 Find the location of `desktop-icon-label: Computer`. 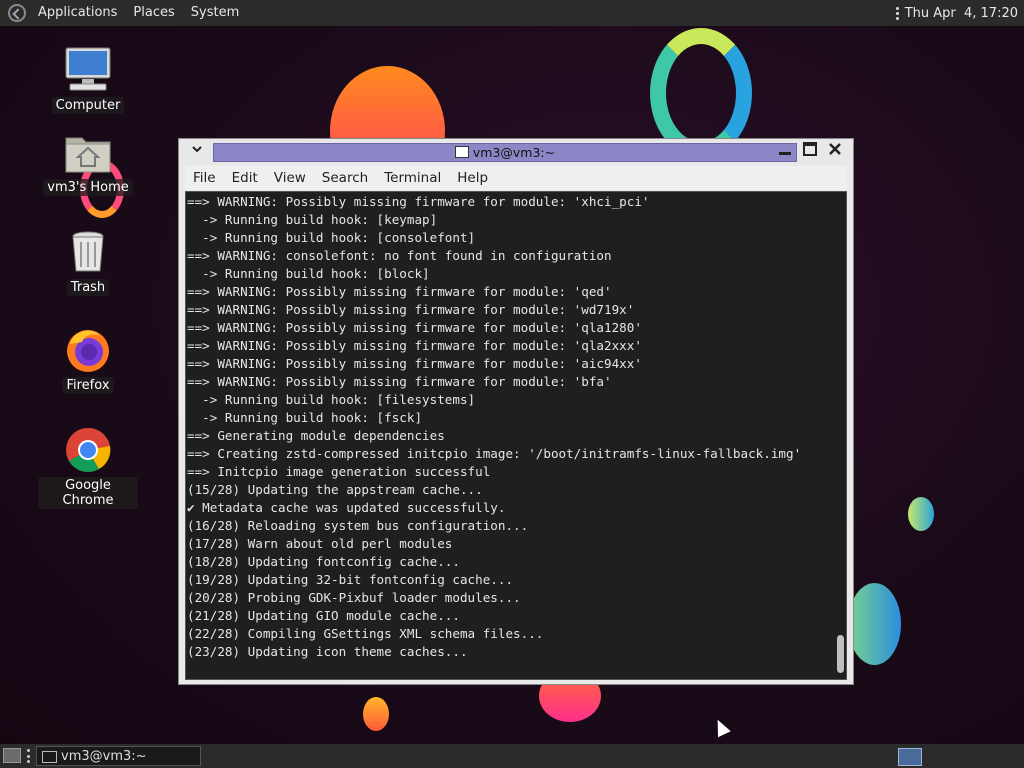

desktop-icon-label: Computer is located at coordinates (88, 105).